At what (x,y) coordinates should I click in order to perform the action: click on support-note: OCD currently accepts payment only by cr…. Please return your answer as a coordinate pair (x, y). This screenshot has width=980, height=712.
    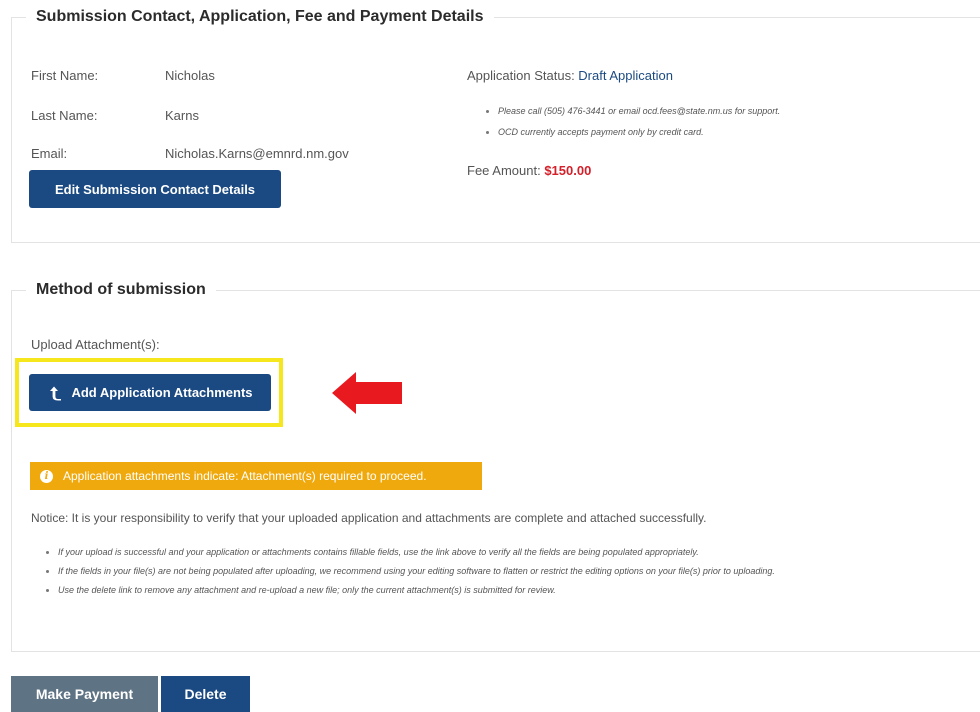
    Looking at the image, I should click on (631, 132).